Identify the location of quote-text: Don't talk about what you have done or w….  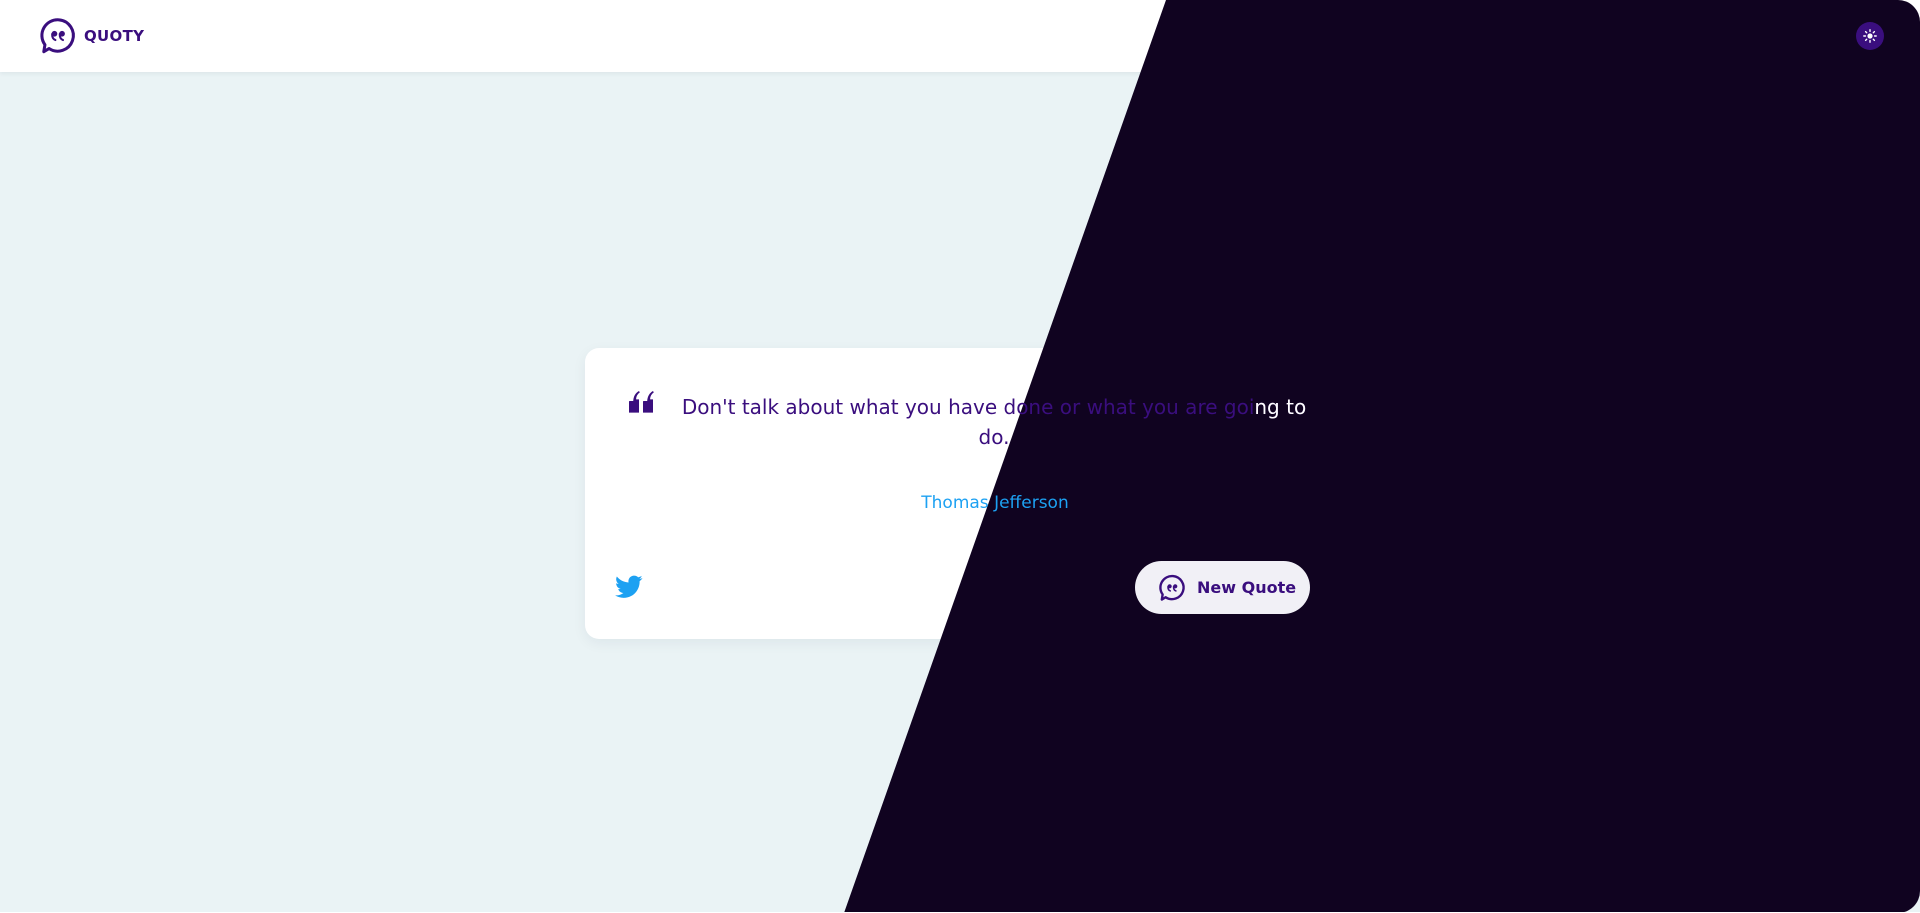
(994, 422).